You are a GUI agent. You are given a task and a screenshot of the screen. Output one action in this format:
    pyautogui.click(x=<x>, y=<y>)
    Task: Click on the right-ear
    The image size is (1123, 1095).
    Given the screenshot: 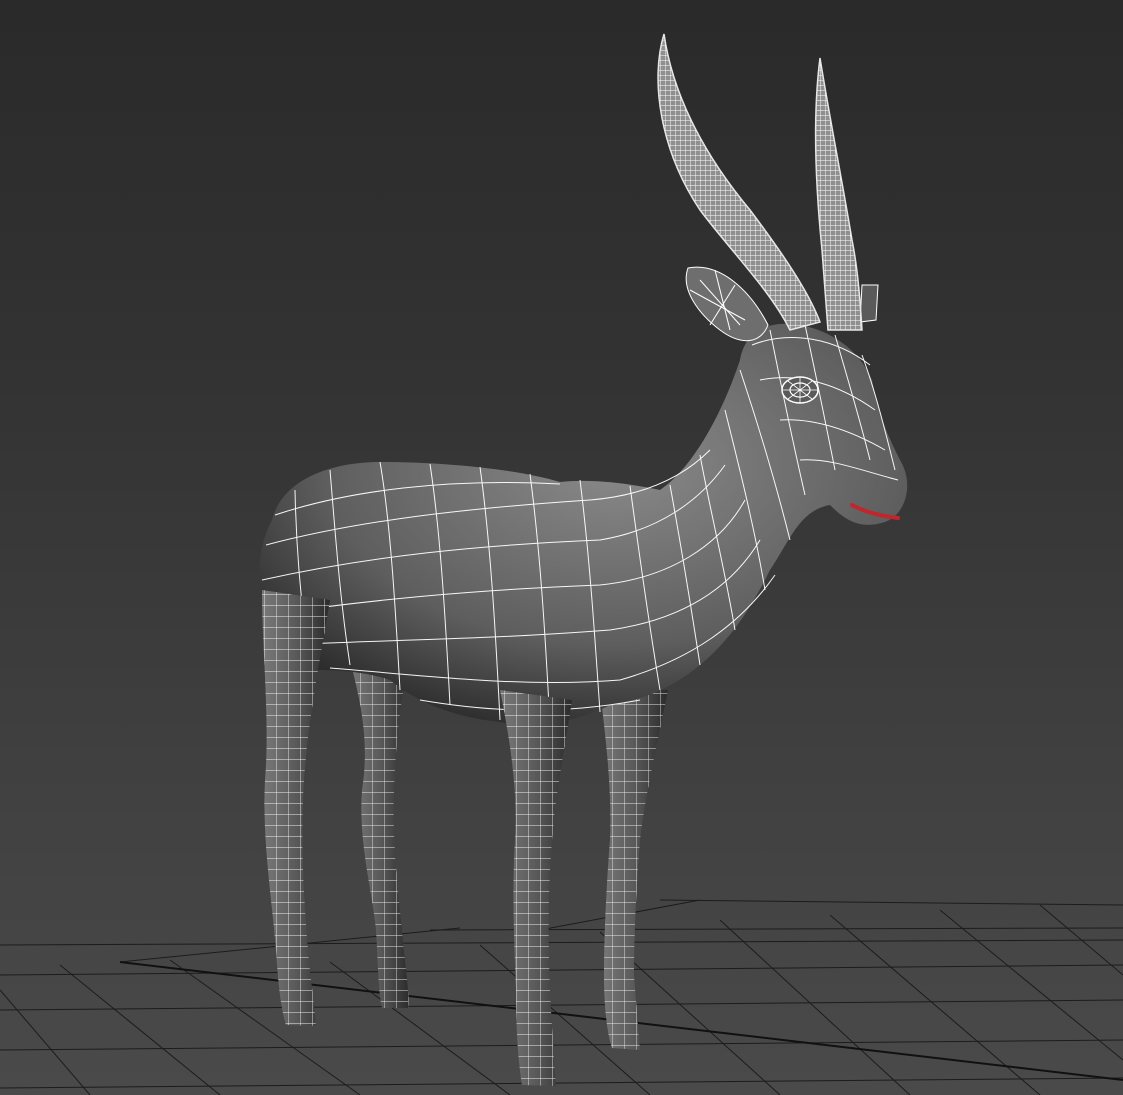 What is the action you would take?
    pyautogui.click(x=869, y=303)
    